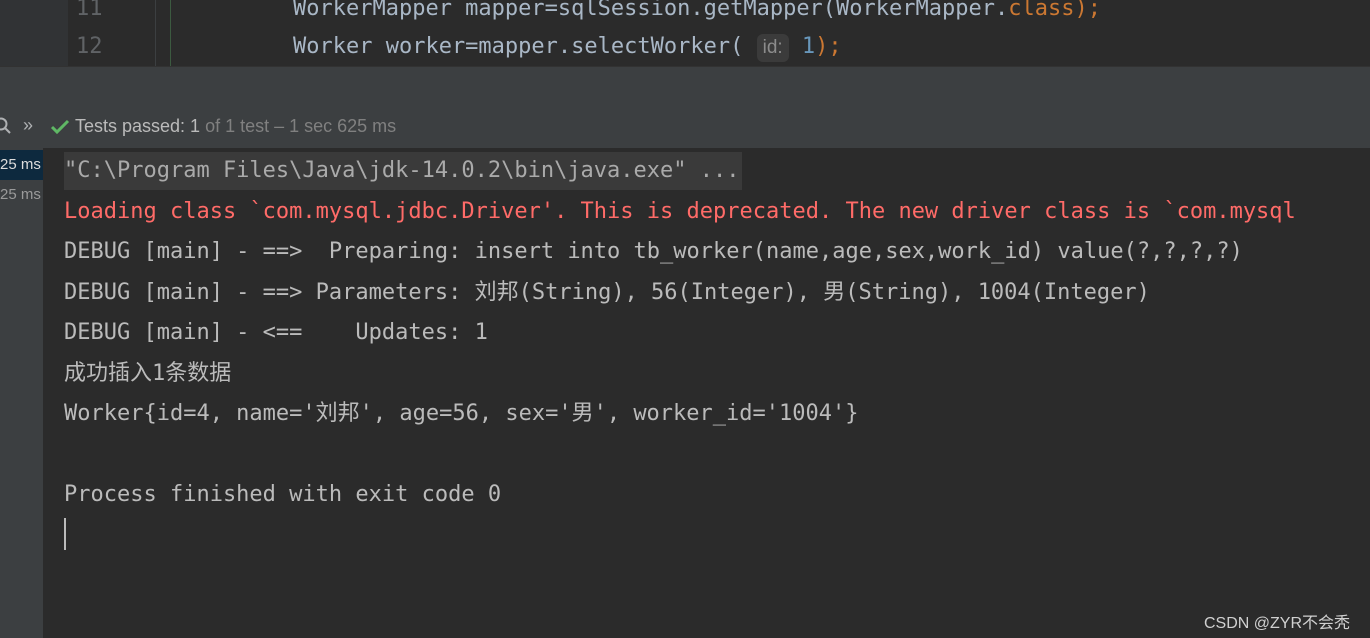 This screenshot has width=1370, height=638. I want to click on line-number: 11, so click(89, 10).